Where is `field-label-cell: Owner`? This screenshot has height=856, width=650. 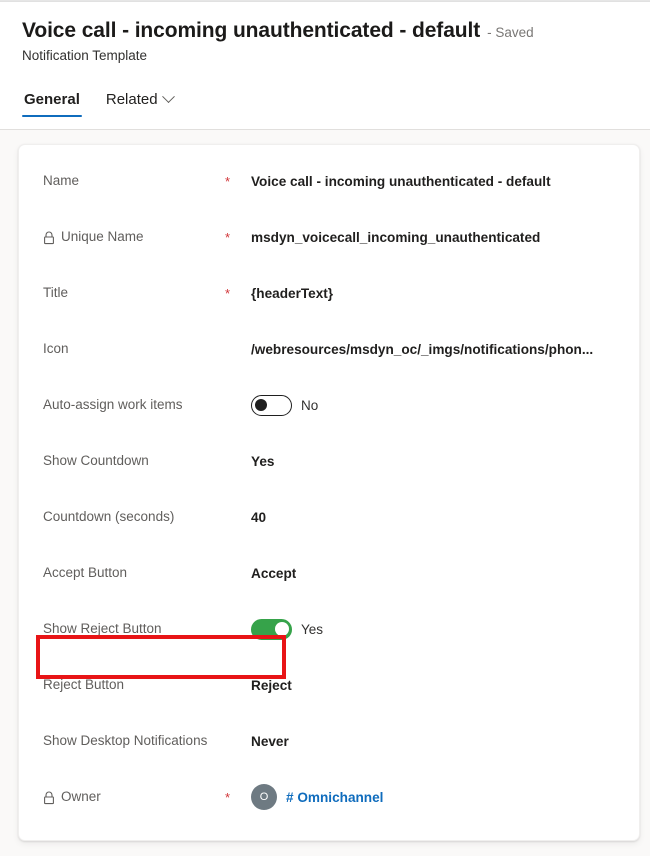 field-label-cell: Owner is located at coordinates (134, 797).